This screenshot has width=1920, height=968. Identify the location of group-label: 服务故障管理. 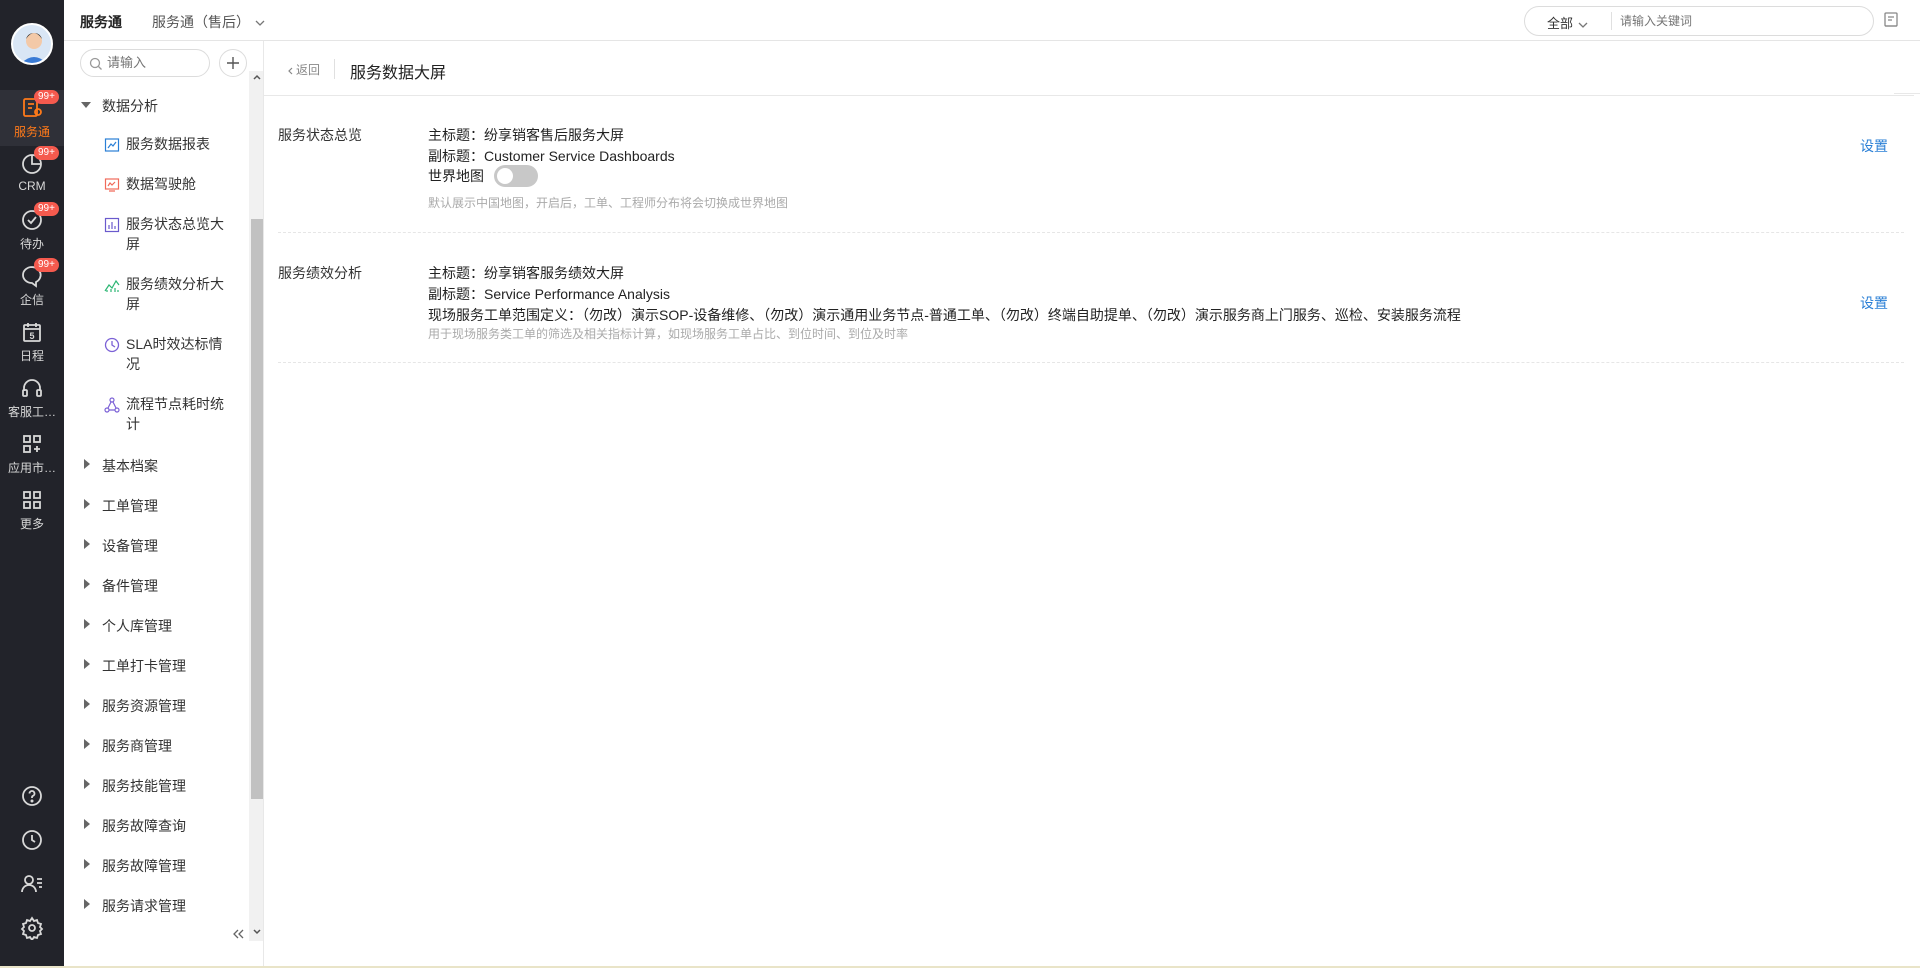
(144, 866).